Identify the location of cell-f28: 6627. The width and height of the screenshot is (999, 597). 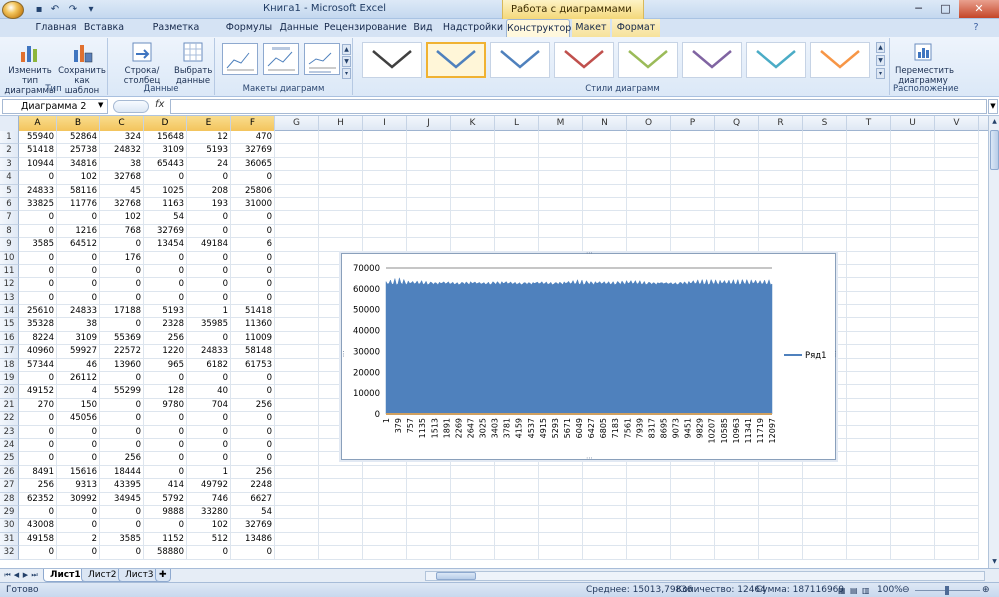
(253, 499).